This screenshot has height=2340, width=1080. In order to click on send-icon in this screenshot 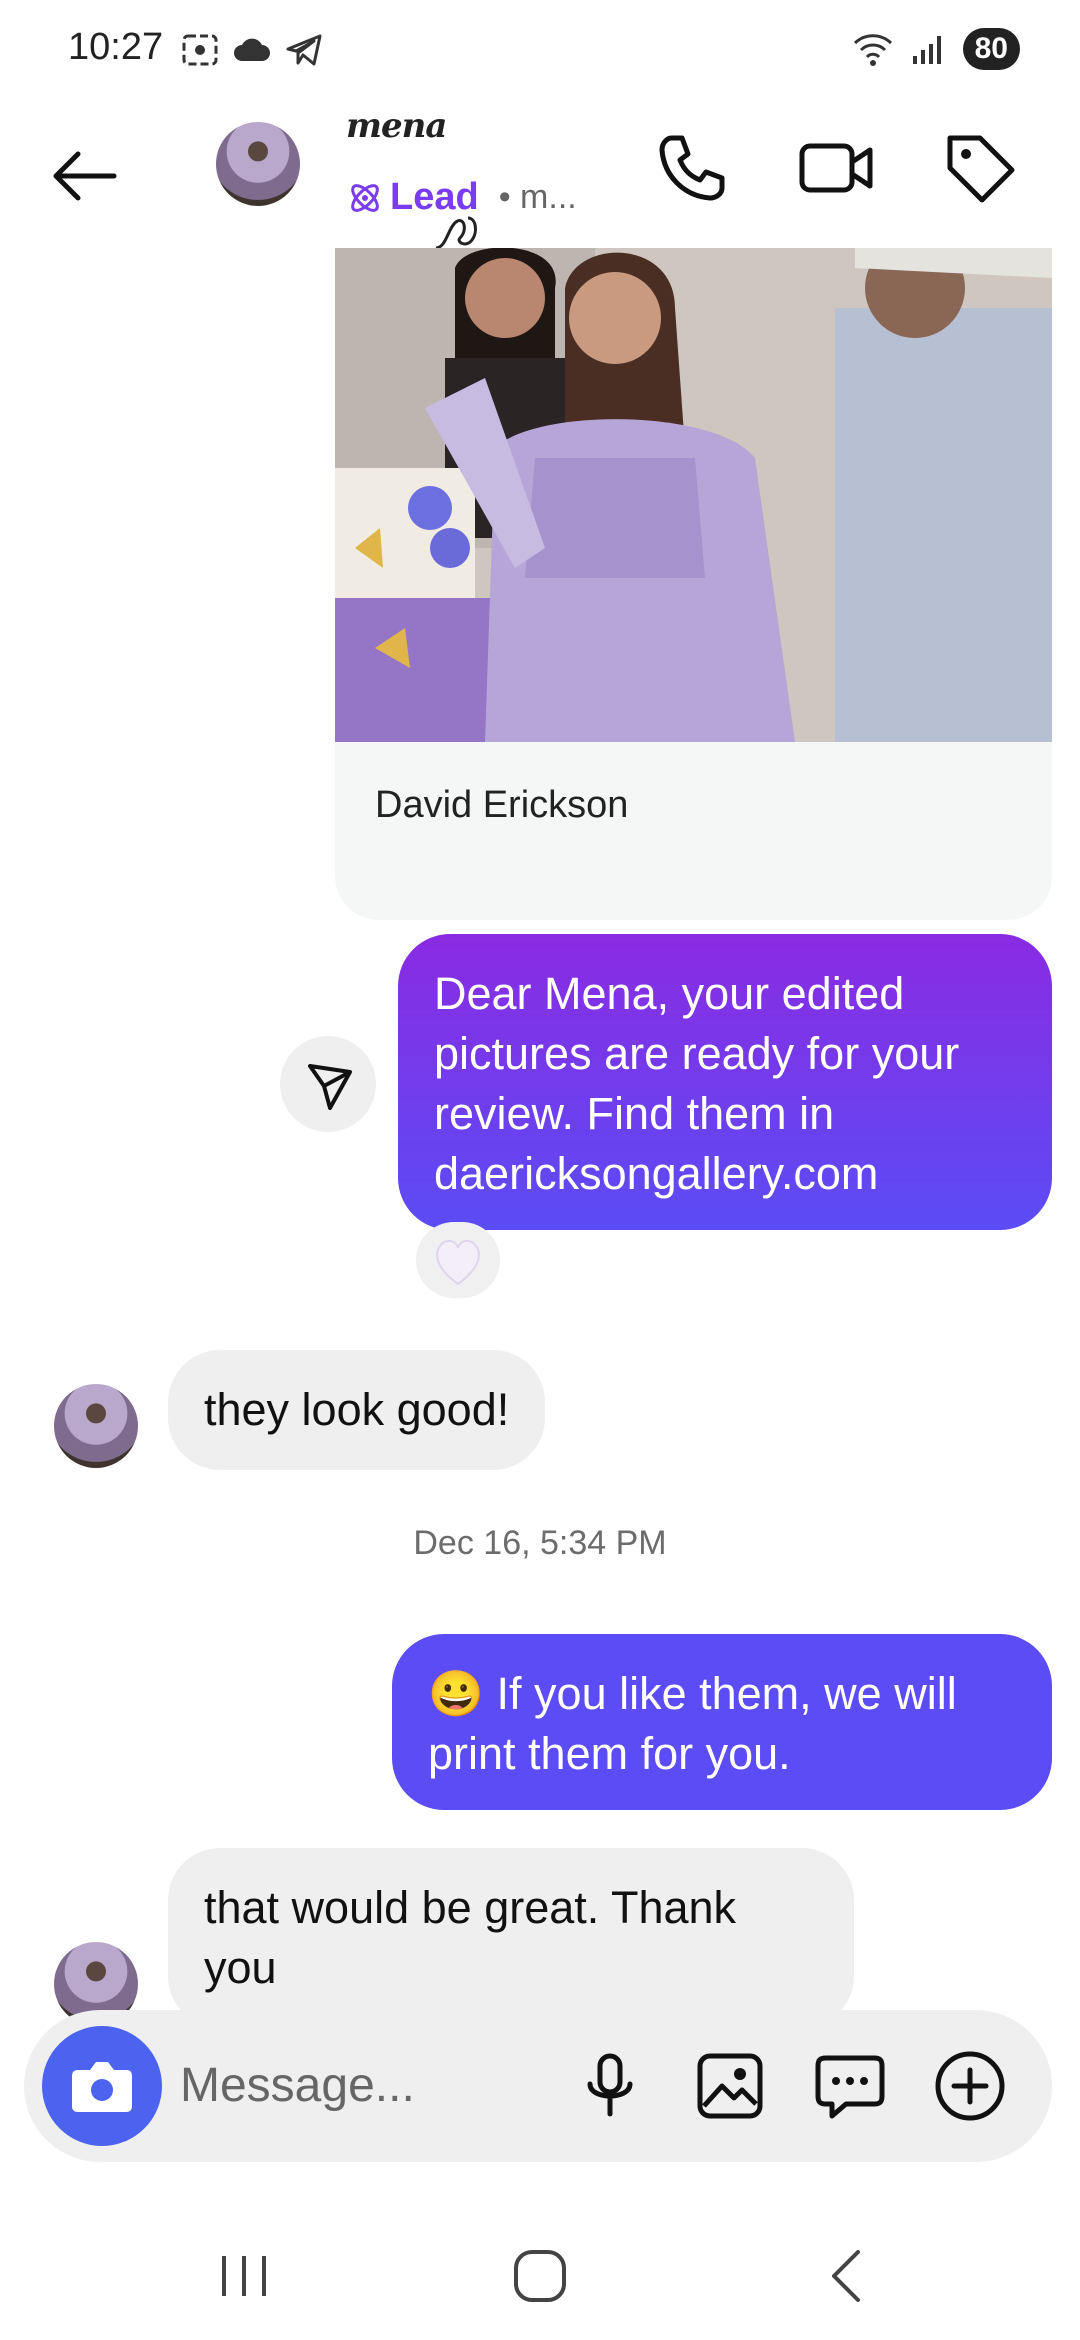, I will do `click(330, 1087)`.